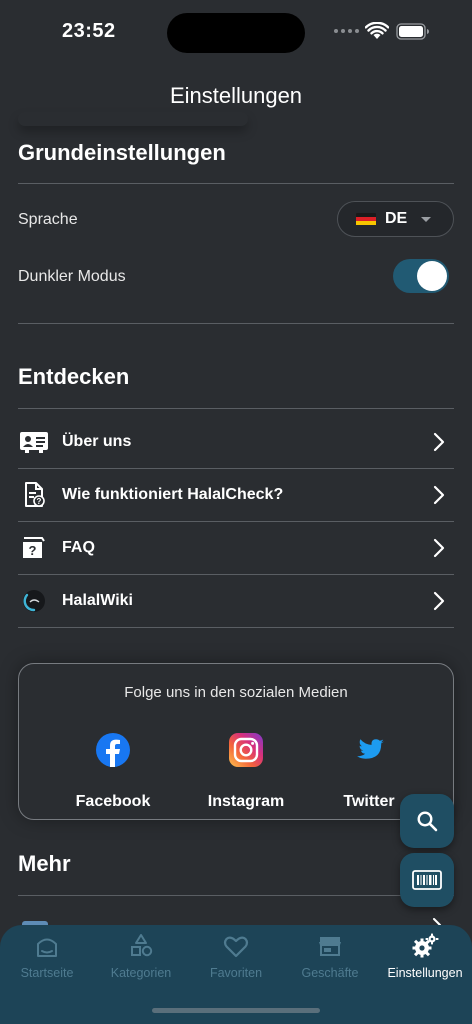 The height and width of the screenshot is (1024, 472). Describe the element at coordinates (425, 945) in the screenshot. I see `settings-icon` at that location.